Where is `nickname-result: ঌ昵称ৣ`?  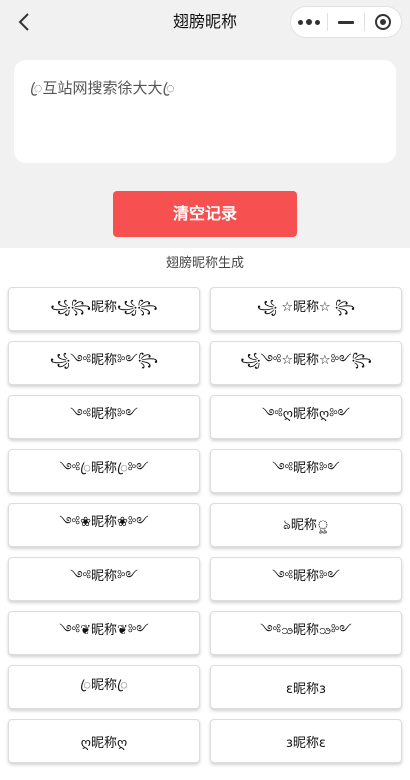
nickname-result: ঌ昵称ৣ is located at coordinates (306, 525).